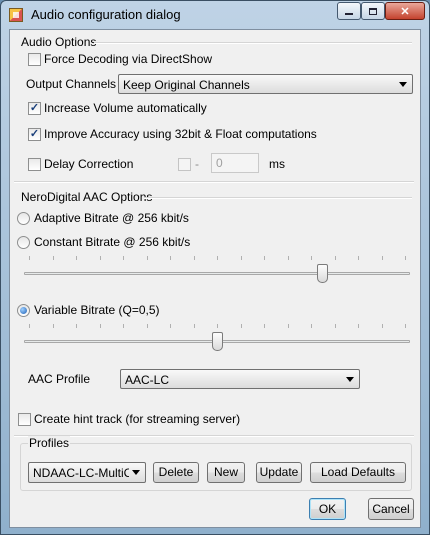  Describe the element at coordinates (349, 11) in the screenshot. I see `minimize-button` at that location.